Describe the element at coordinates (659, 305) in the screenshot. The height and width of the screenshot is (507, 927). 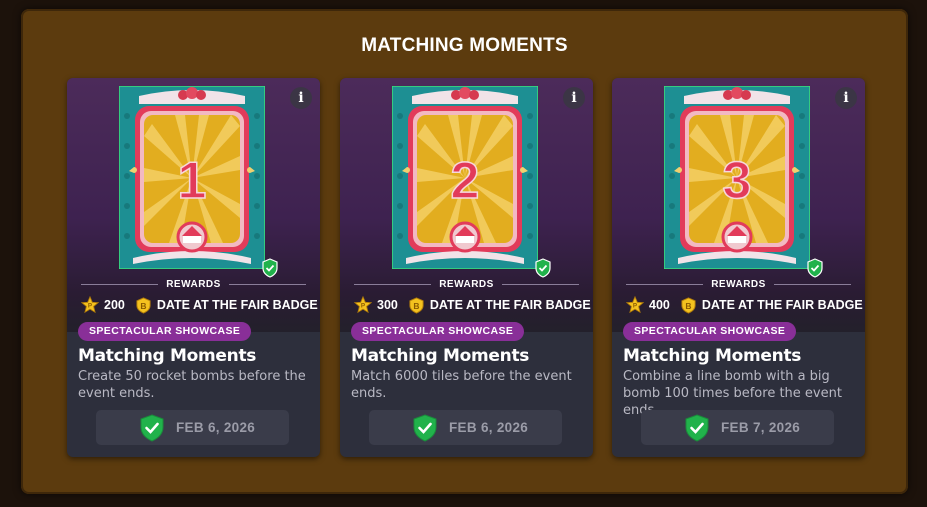
I see `star-amount: 400` at that location.